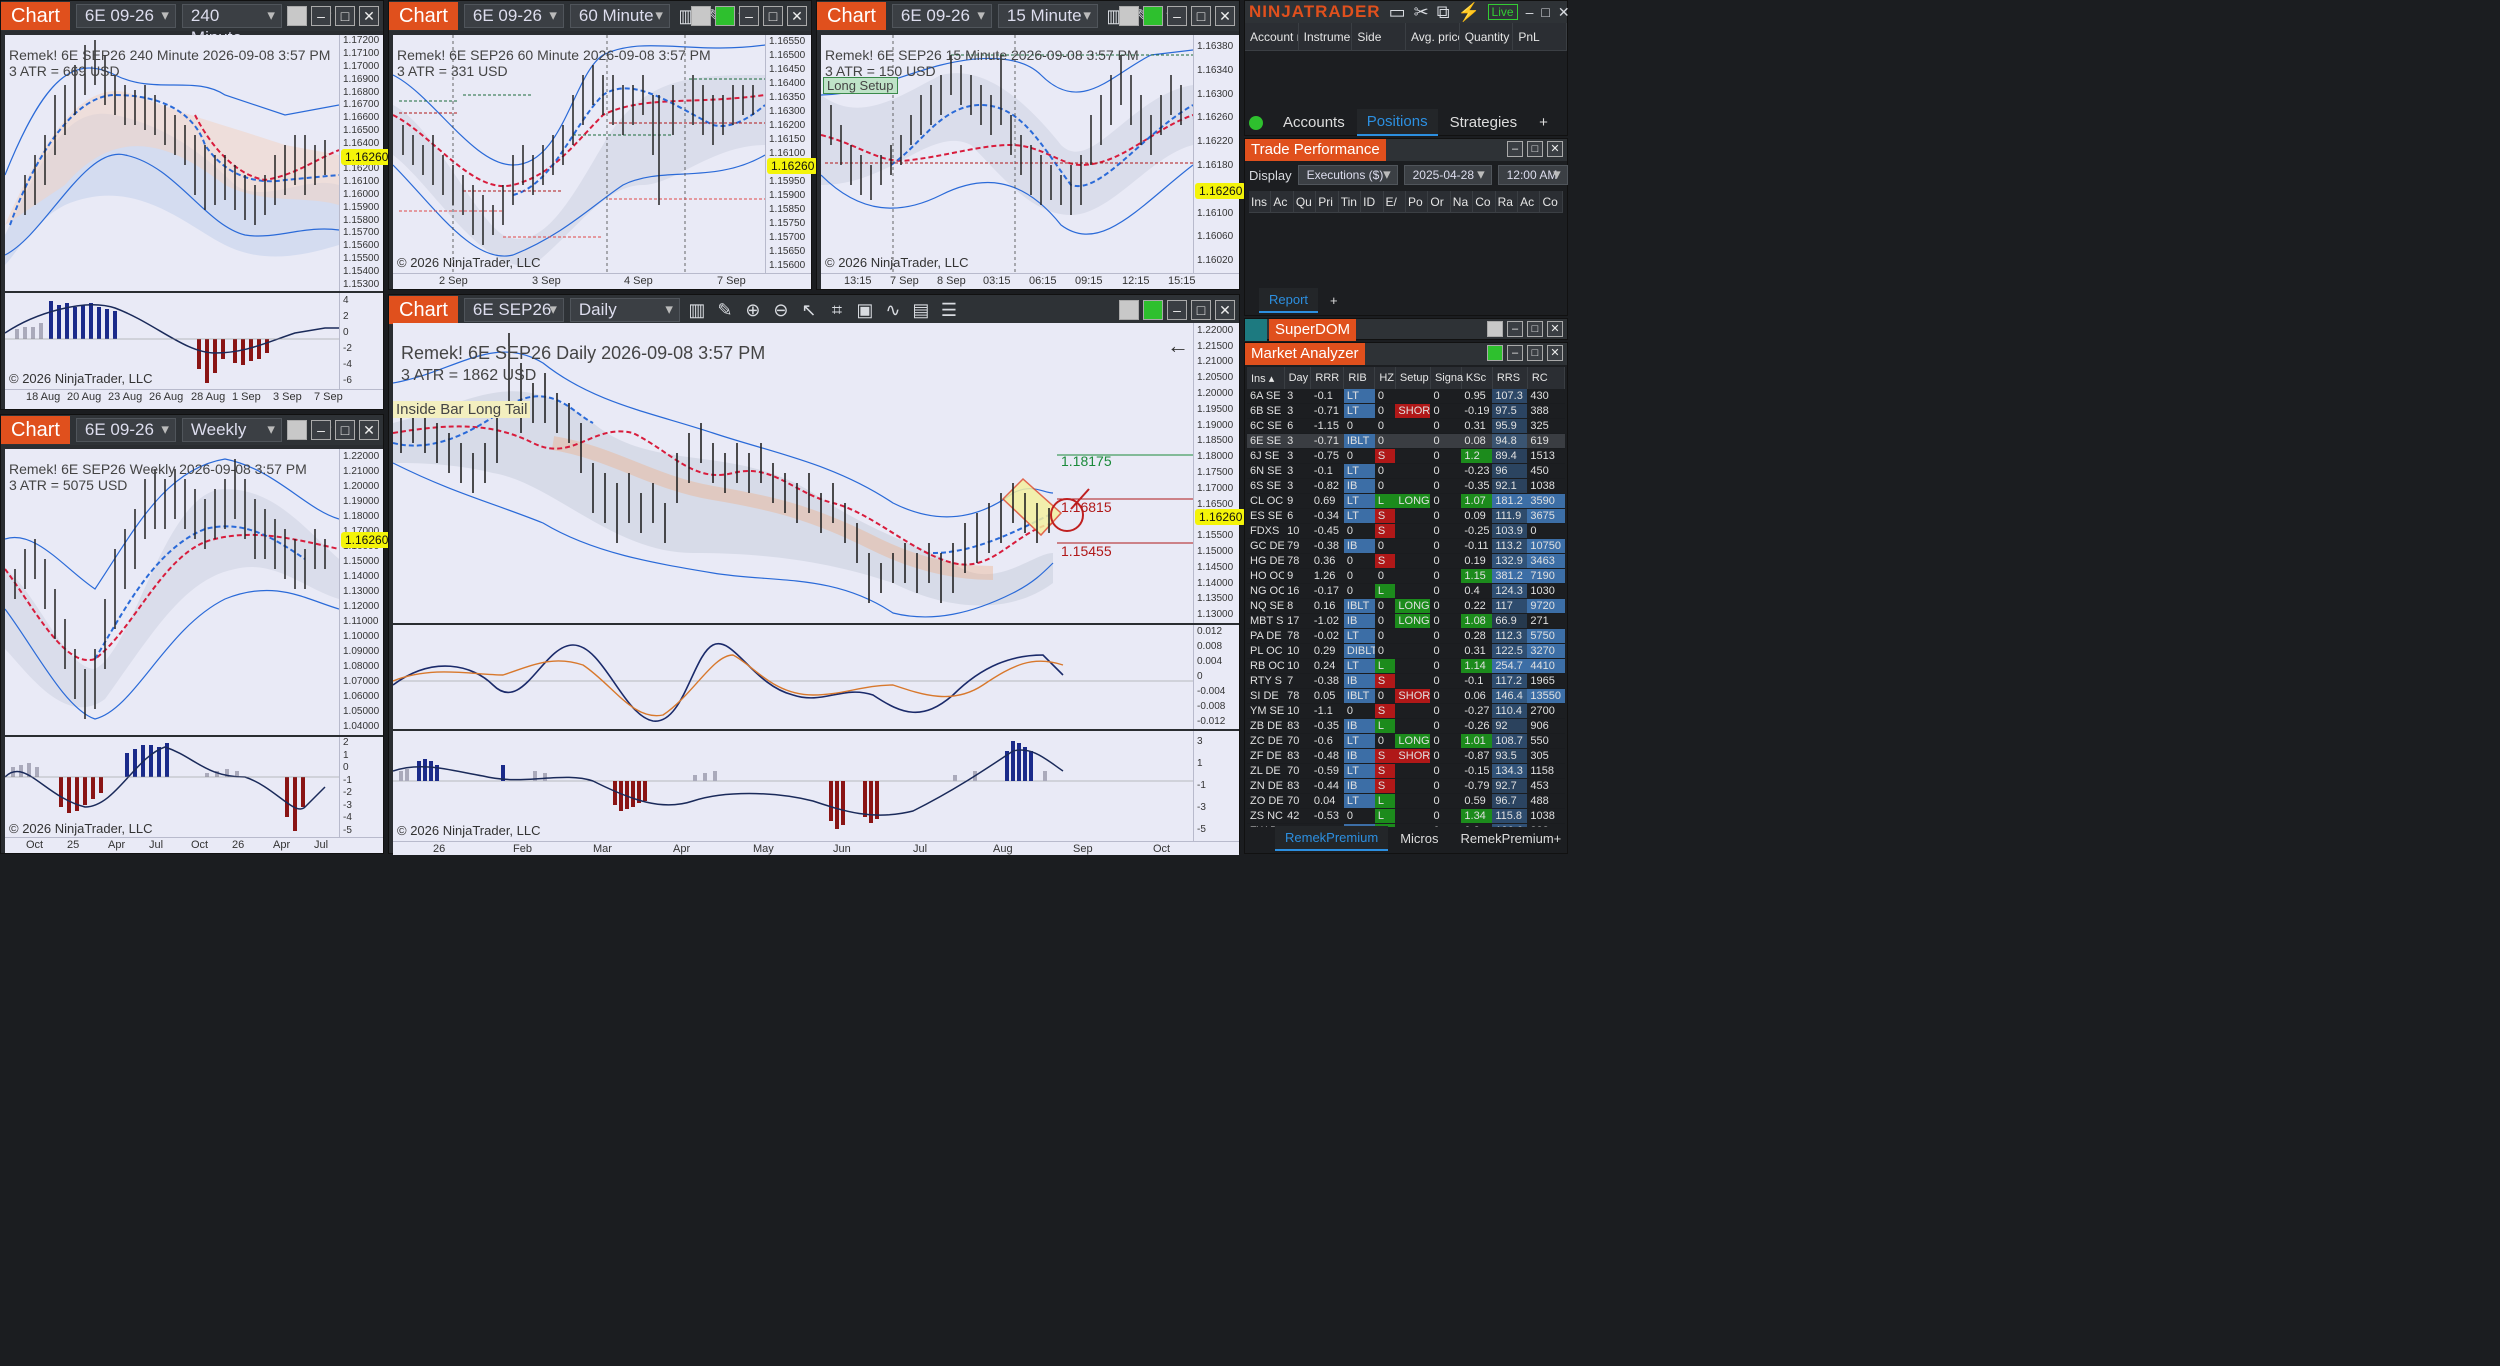 The height and width of the screenshot is (1366, 2500). Describe the element at coordinates (1397, 122) in the screenshot. I see `tab-positions: Positions` at that location.